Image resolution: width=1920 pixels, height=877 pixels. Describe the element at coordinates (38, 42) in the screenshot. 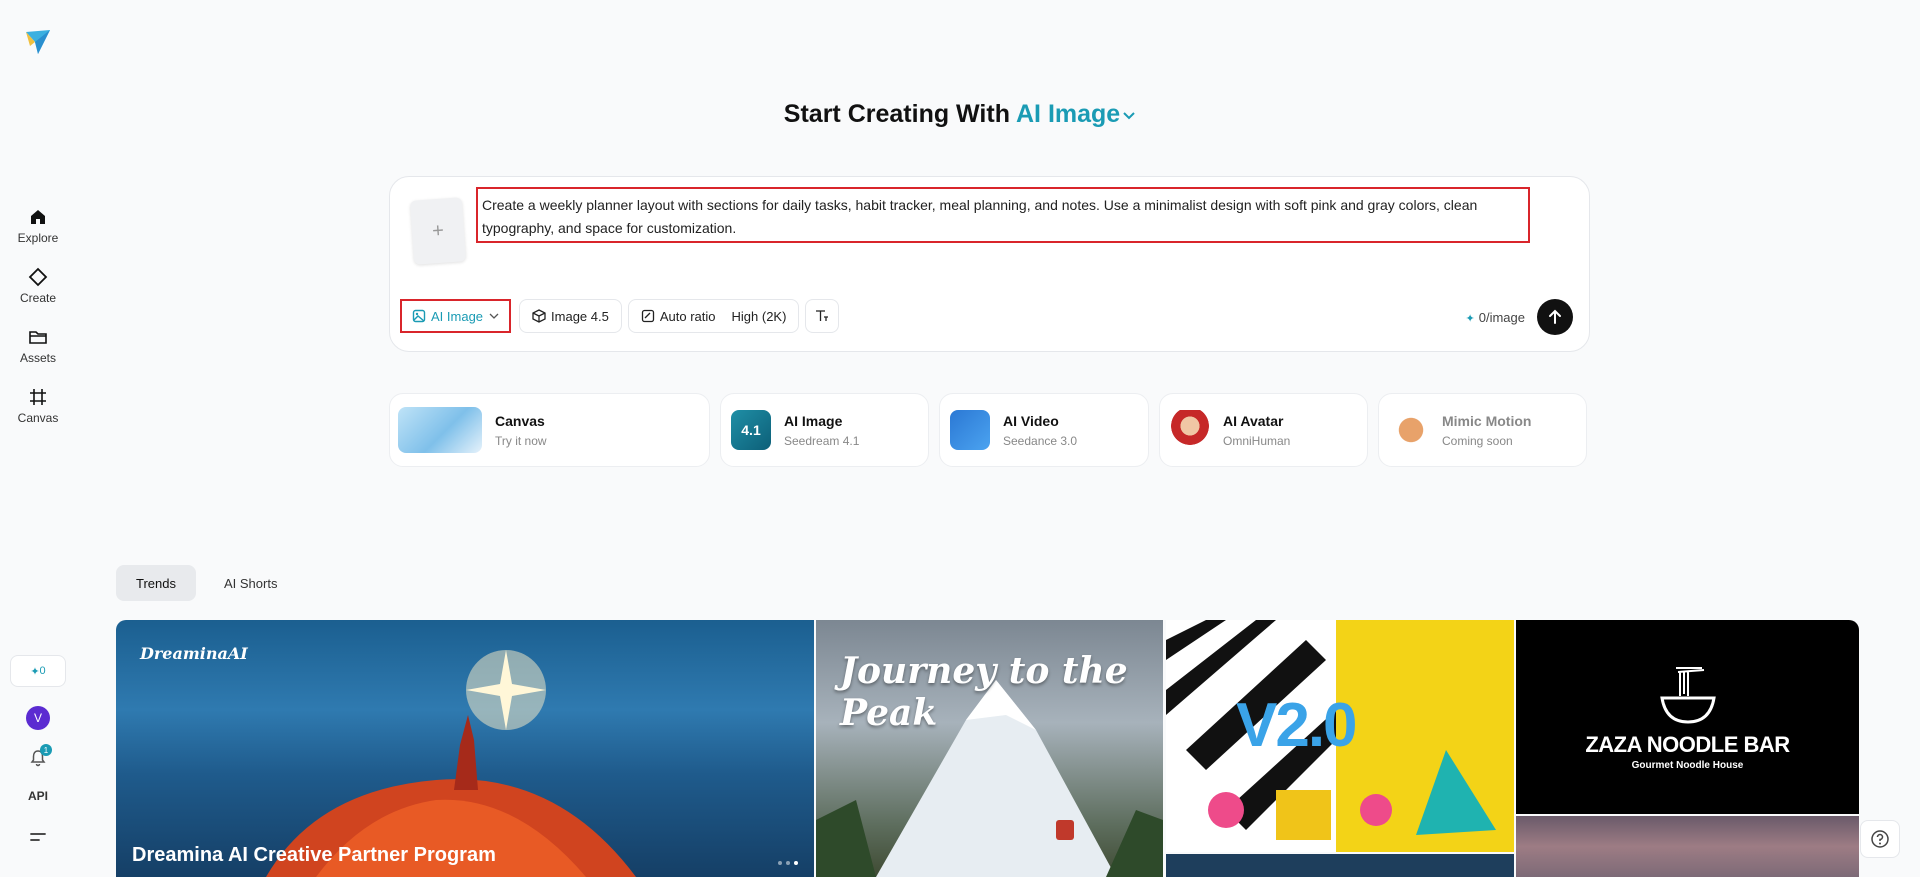

I see `dreamina-logo-icon` at that location.